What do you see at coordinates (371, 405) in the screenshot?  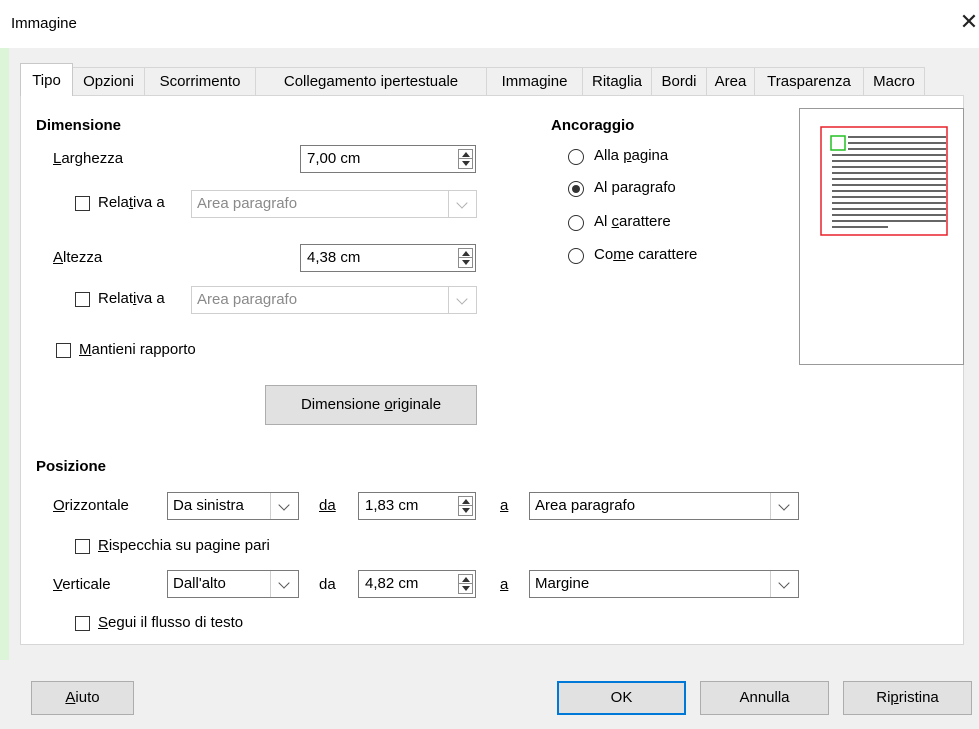 I see `original-size-button: Dimensione originale` at bounding box center [371, 405].